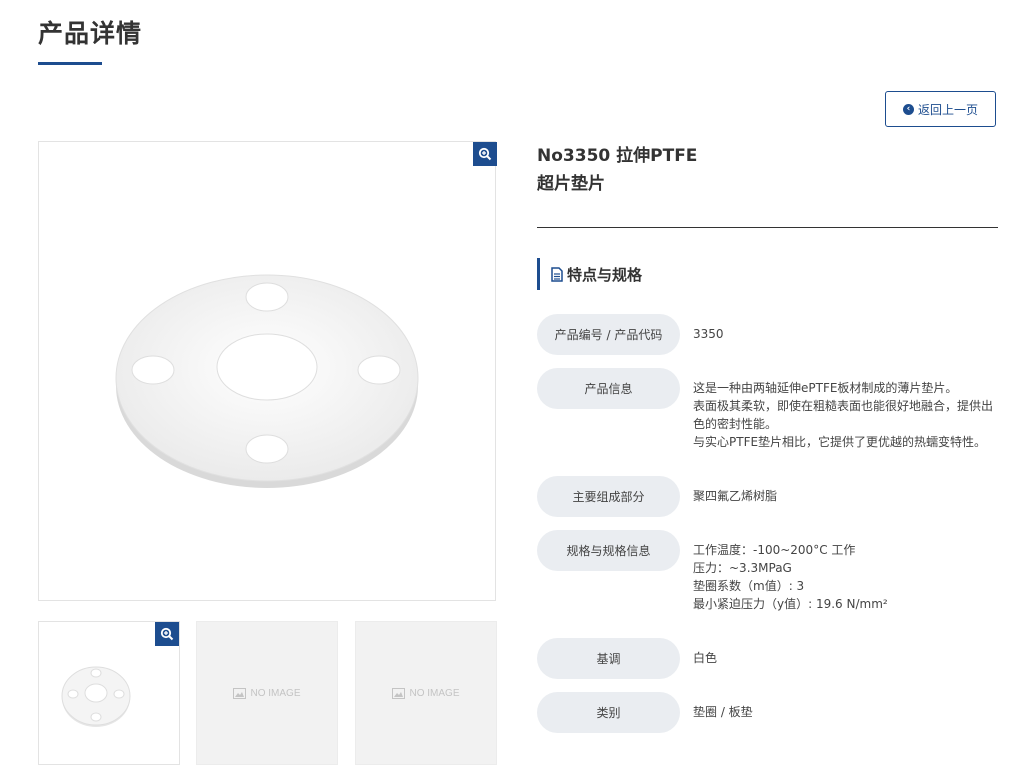  What do you see at coordinates (608, 658) in the screenshot?
I see `spec-label-color: 基调` at bounding box center [608, 658].